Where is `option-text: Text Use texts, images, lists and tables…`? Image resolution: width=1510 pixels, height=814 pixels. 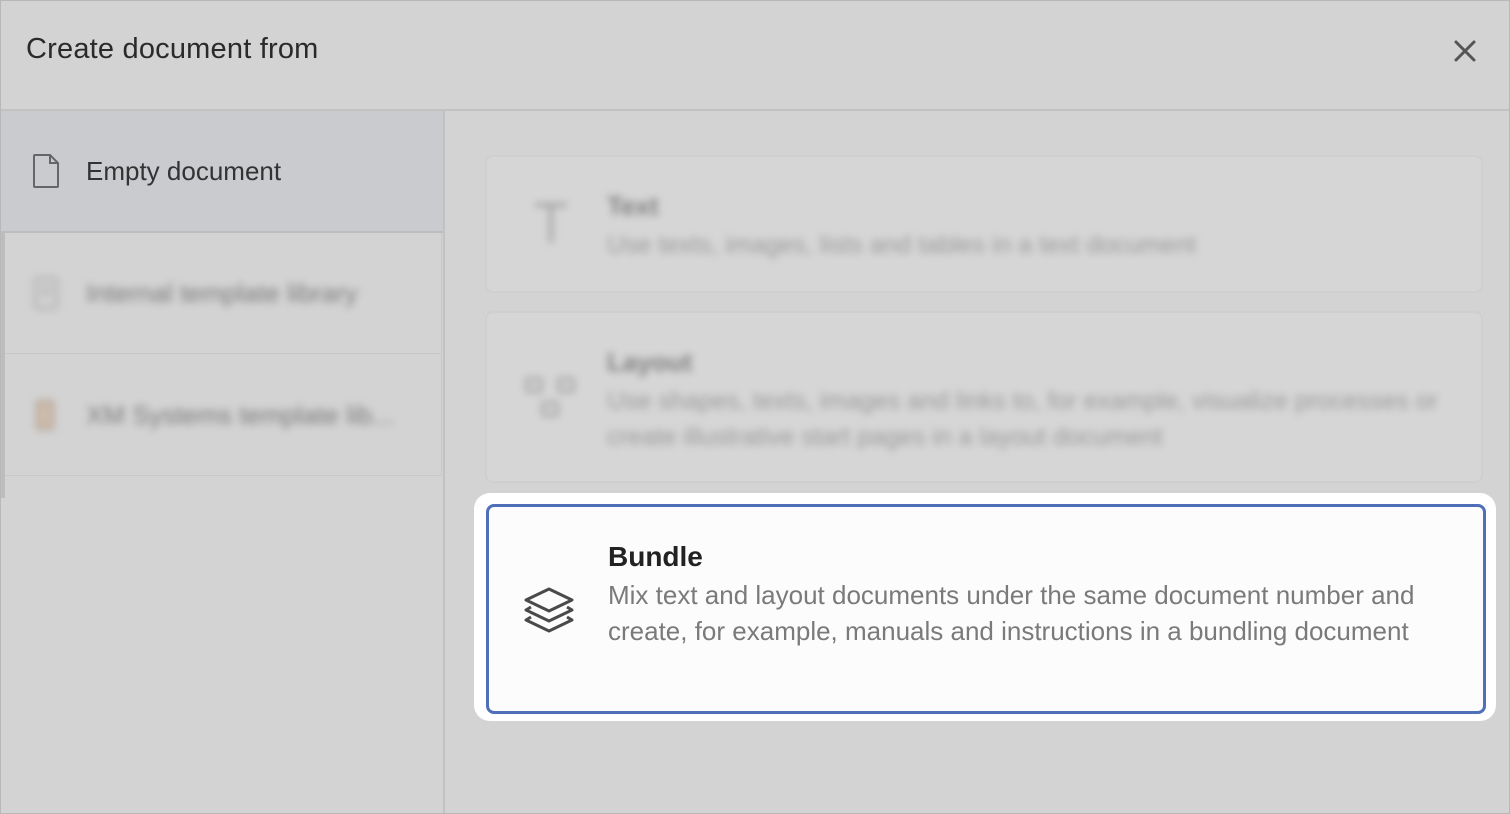
option-text: Text Use texts, images, lists and tables… is located at coordinates (984, 224).